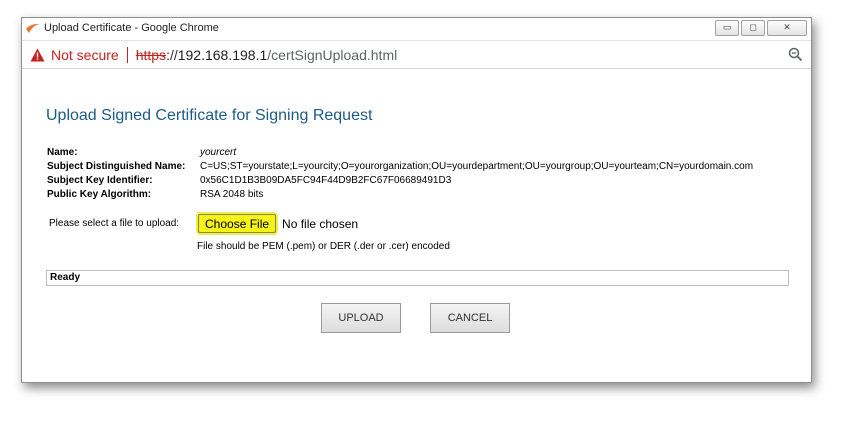 The height and width of the screenshot is (425, 854). What do you see at coordinates (62, 152) in the screenshot?
I see `info-label: Name:` at bounding box center [62, 152].